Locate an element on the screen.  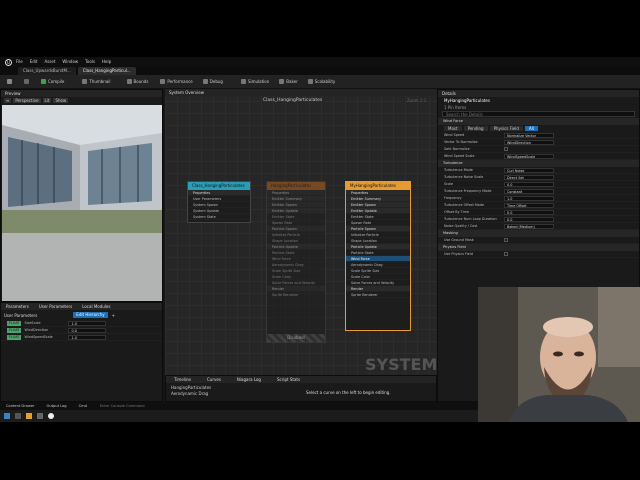
property-value: WindDirection is located at coordinates (571, 142).